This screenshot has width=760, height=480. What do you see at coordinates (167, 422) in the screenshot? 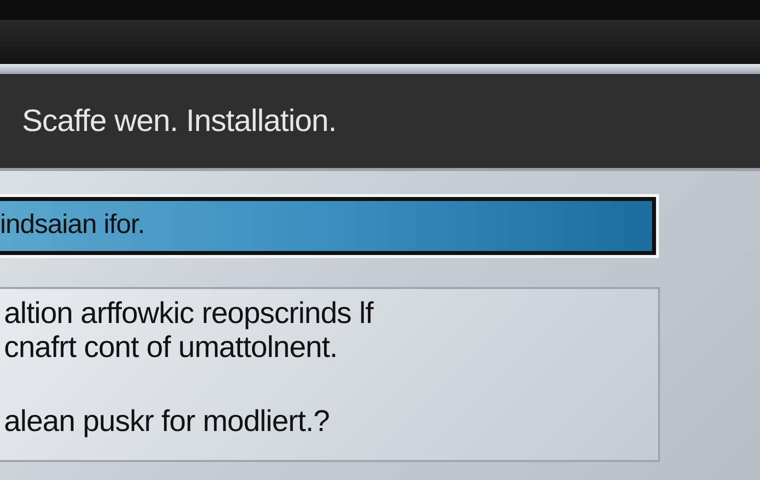
I see `question-text: alean puskr for modliert.?` at bounding box center [167, 422].